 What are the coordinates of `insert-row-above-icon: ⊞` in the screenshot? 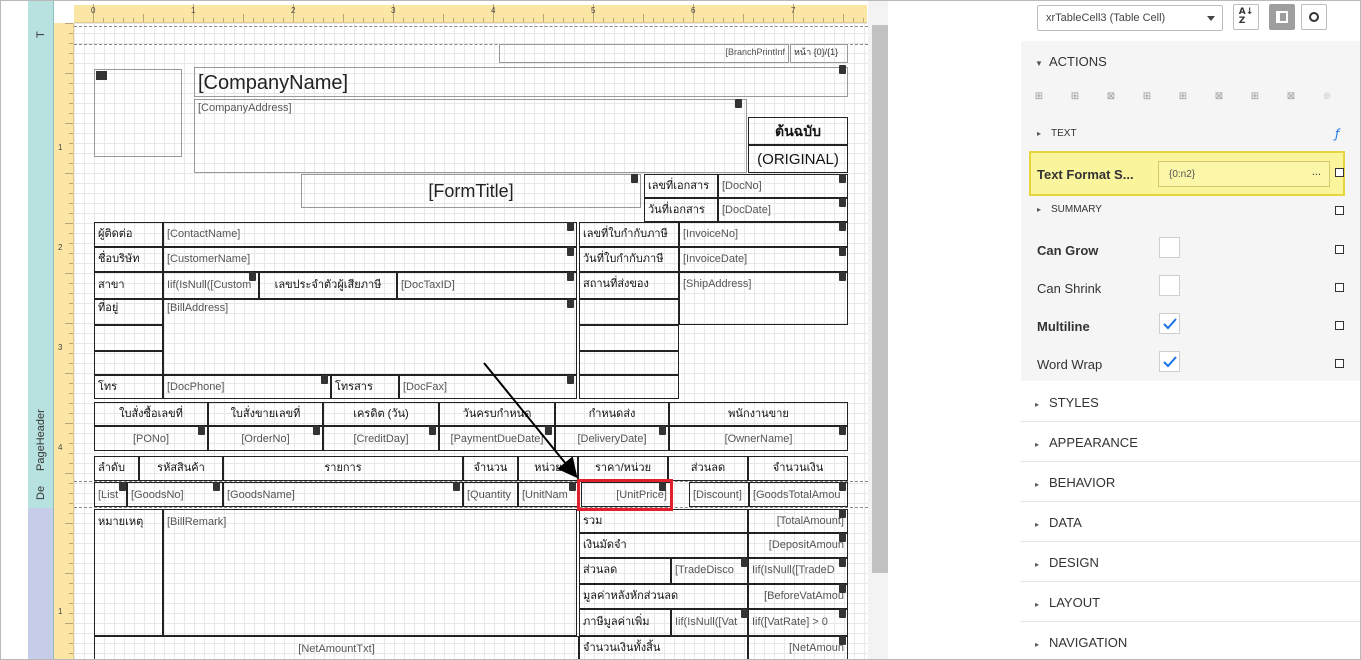 It's located at (1039, 97).